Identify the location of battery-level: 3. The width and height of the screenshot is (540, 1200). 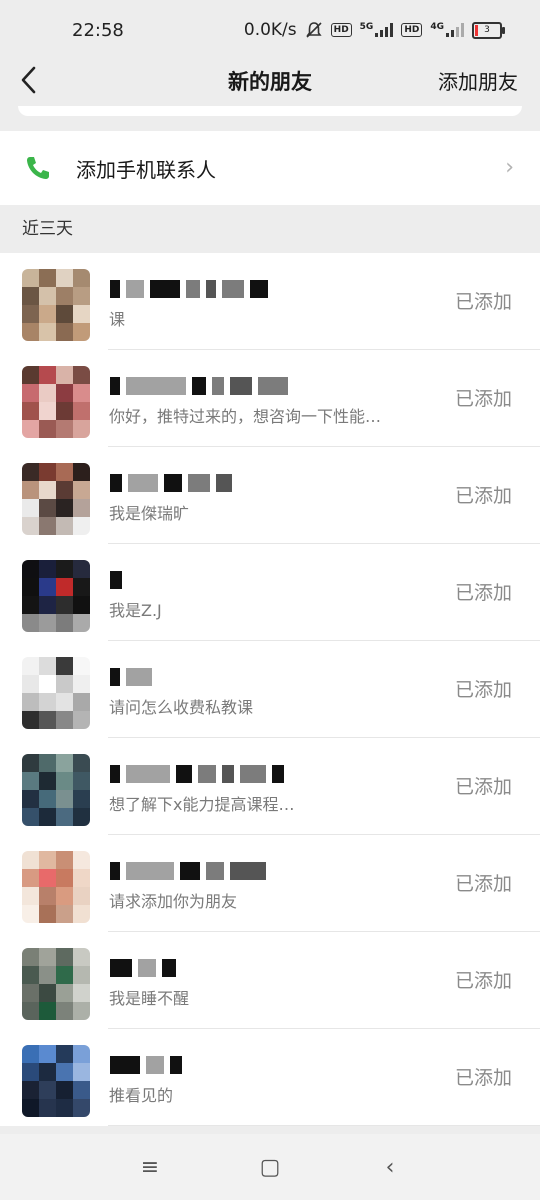
(487, 29).